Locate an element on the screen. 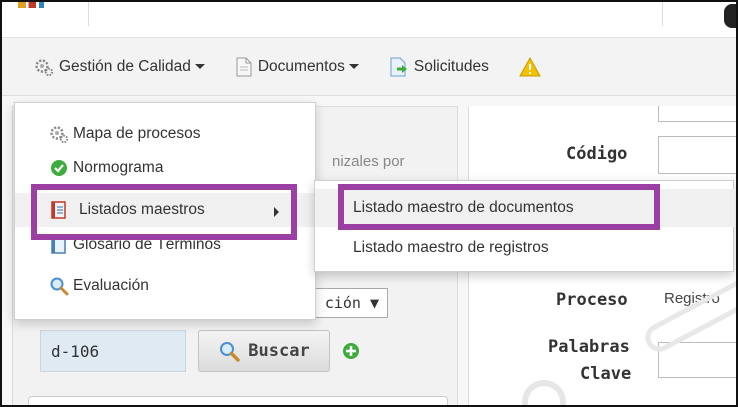 The image size is (738, 407). menu-item-glosario: Glosario de Términos is located at coordinates (166, 245).